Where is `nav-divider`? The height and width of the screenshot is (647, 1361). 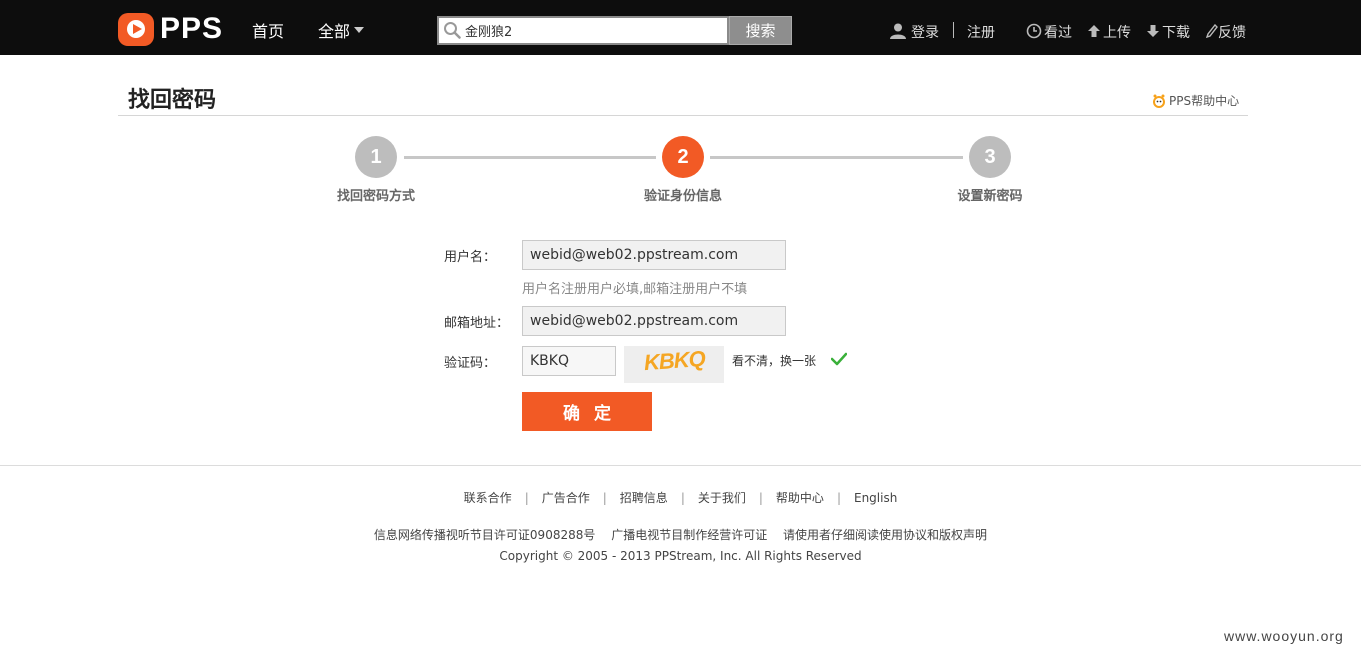 nav-divider is located at coordinates (953, 30).